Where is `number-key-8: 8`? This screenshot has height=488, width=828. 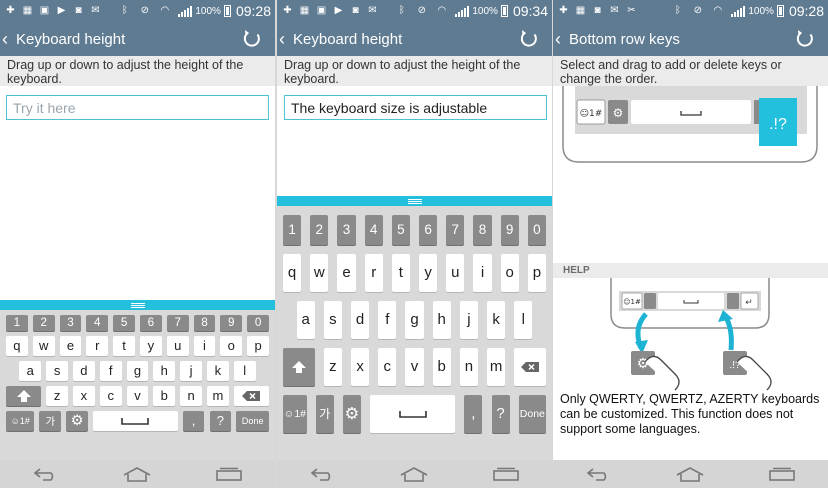
number-key-8: 8 is located at coordinates (482, 230).